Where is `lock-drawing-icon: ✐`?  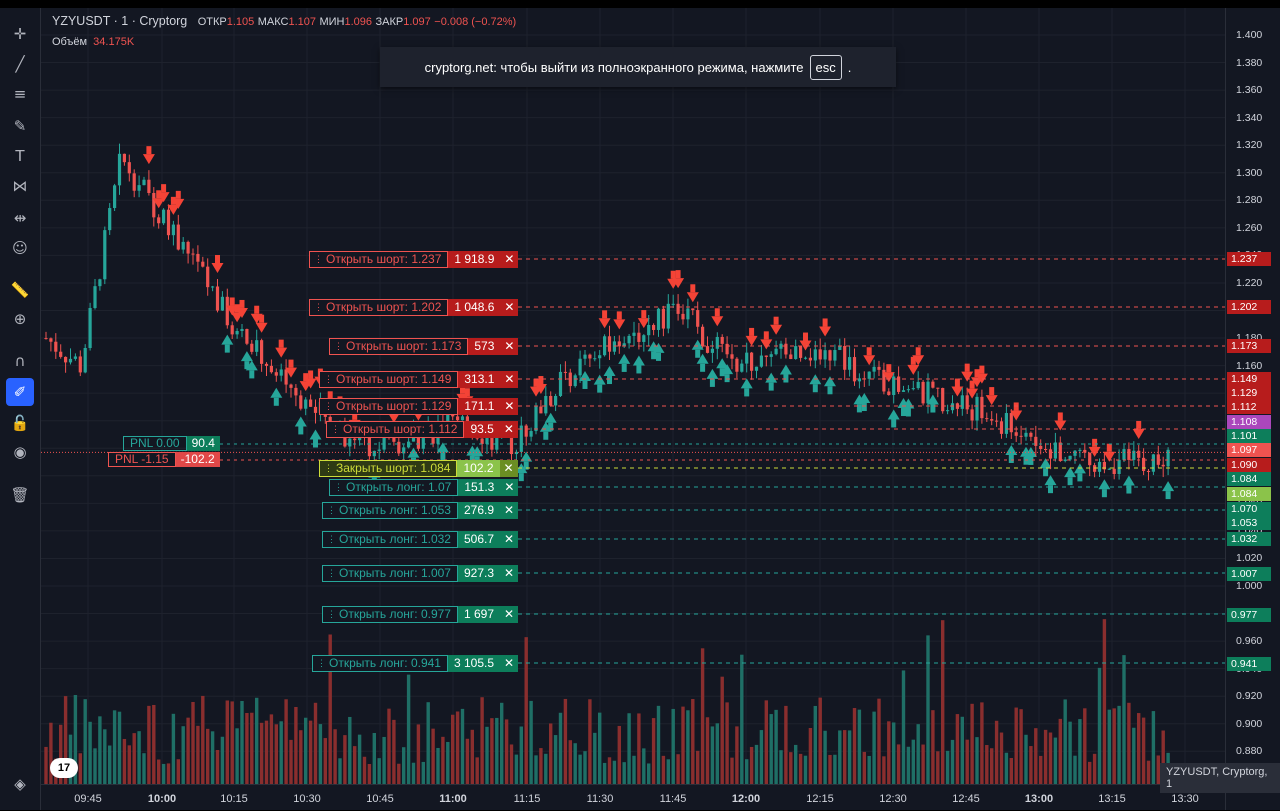
lock-drawing-icon: ✐ is located at coordinates (20, 392).